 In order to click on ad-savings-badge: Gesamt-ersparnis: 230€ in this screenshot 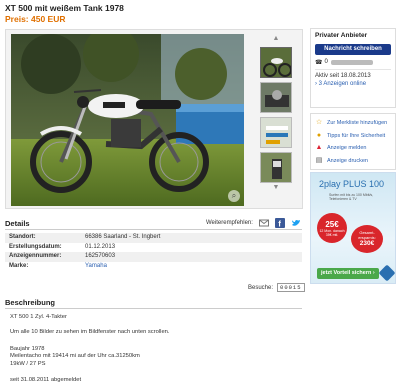, I will do `click(367, 239)`.